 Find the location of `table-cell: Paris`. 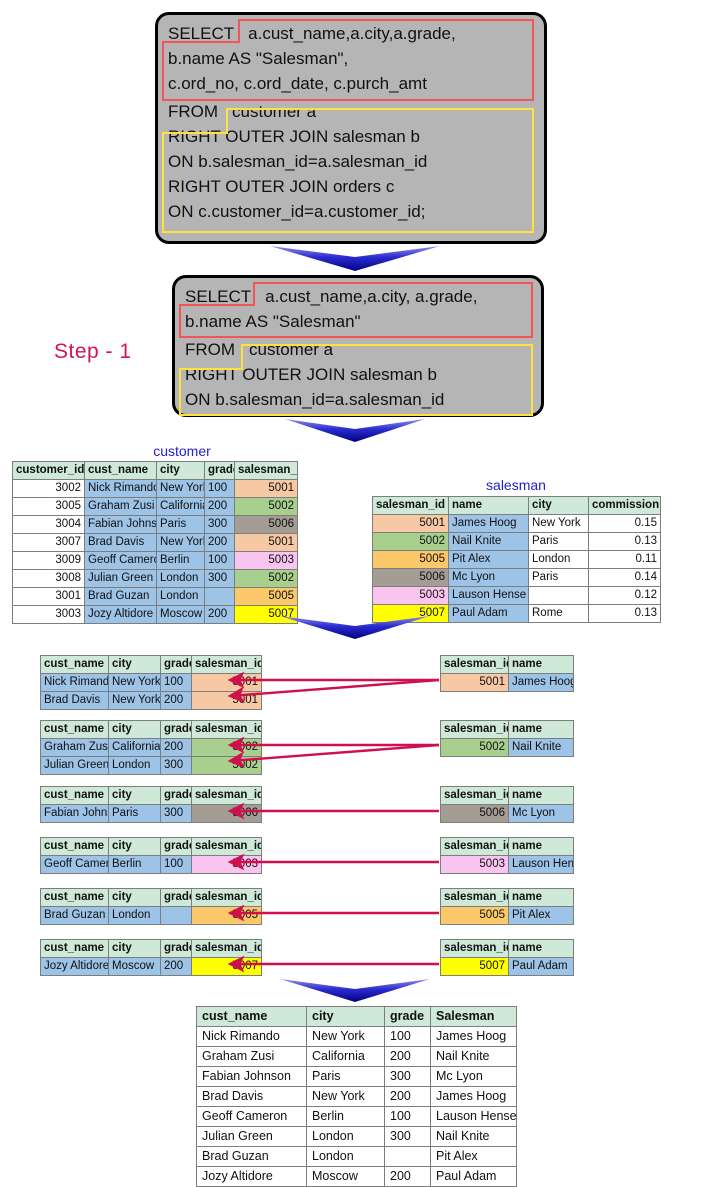

table-cell: Paris is located at coordinates (558, 577).